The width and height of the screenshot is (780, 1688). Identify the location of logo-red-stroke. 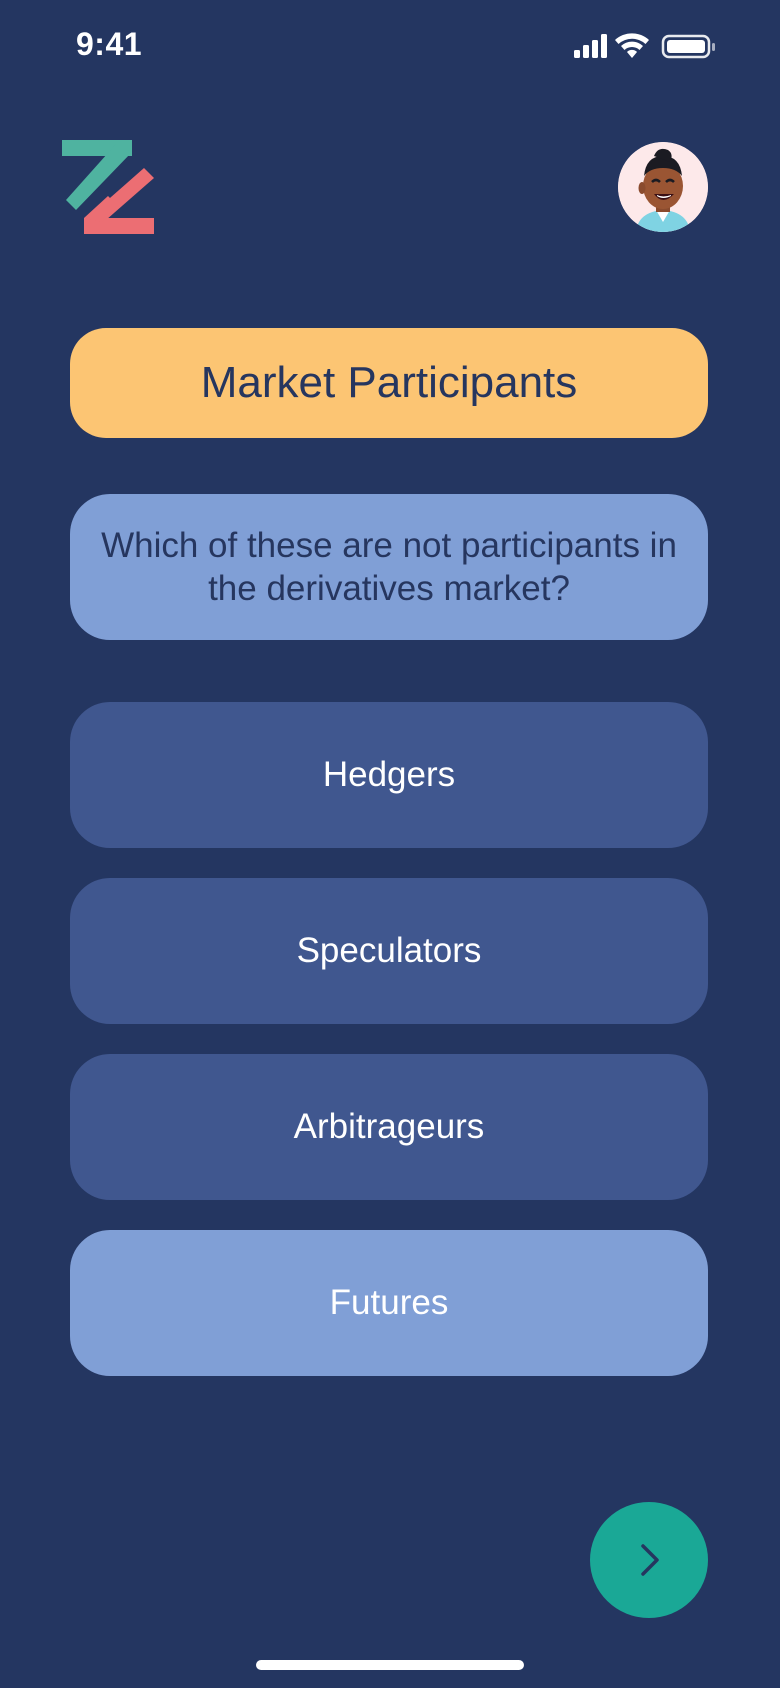
(119, 226).